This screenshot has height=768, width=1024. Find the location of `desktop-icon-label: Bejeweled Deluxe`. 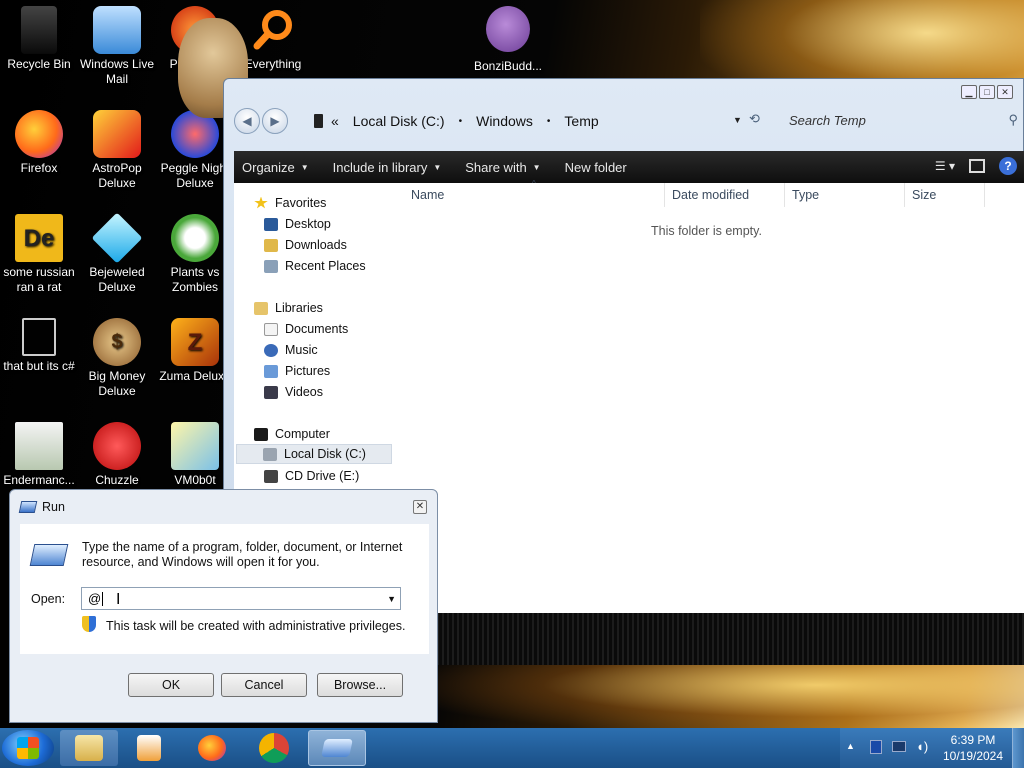

desktop-icon-label: Bejeweled Deluxe is located at coordinates (117, 279).